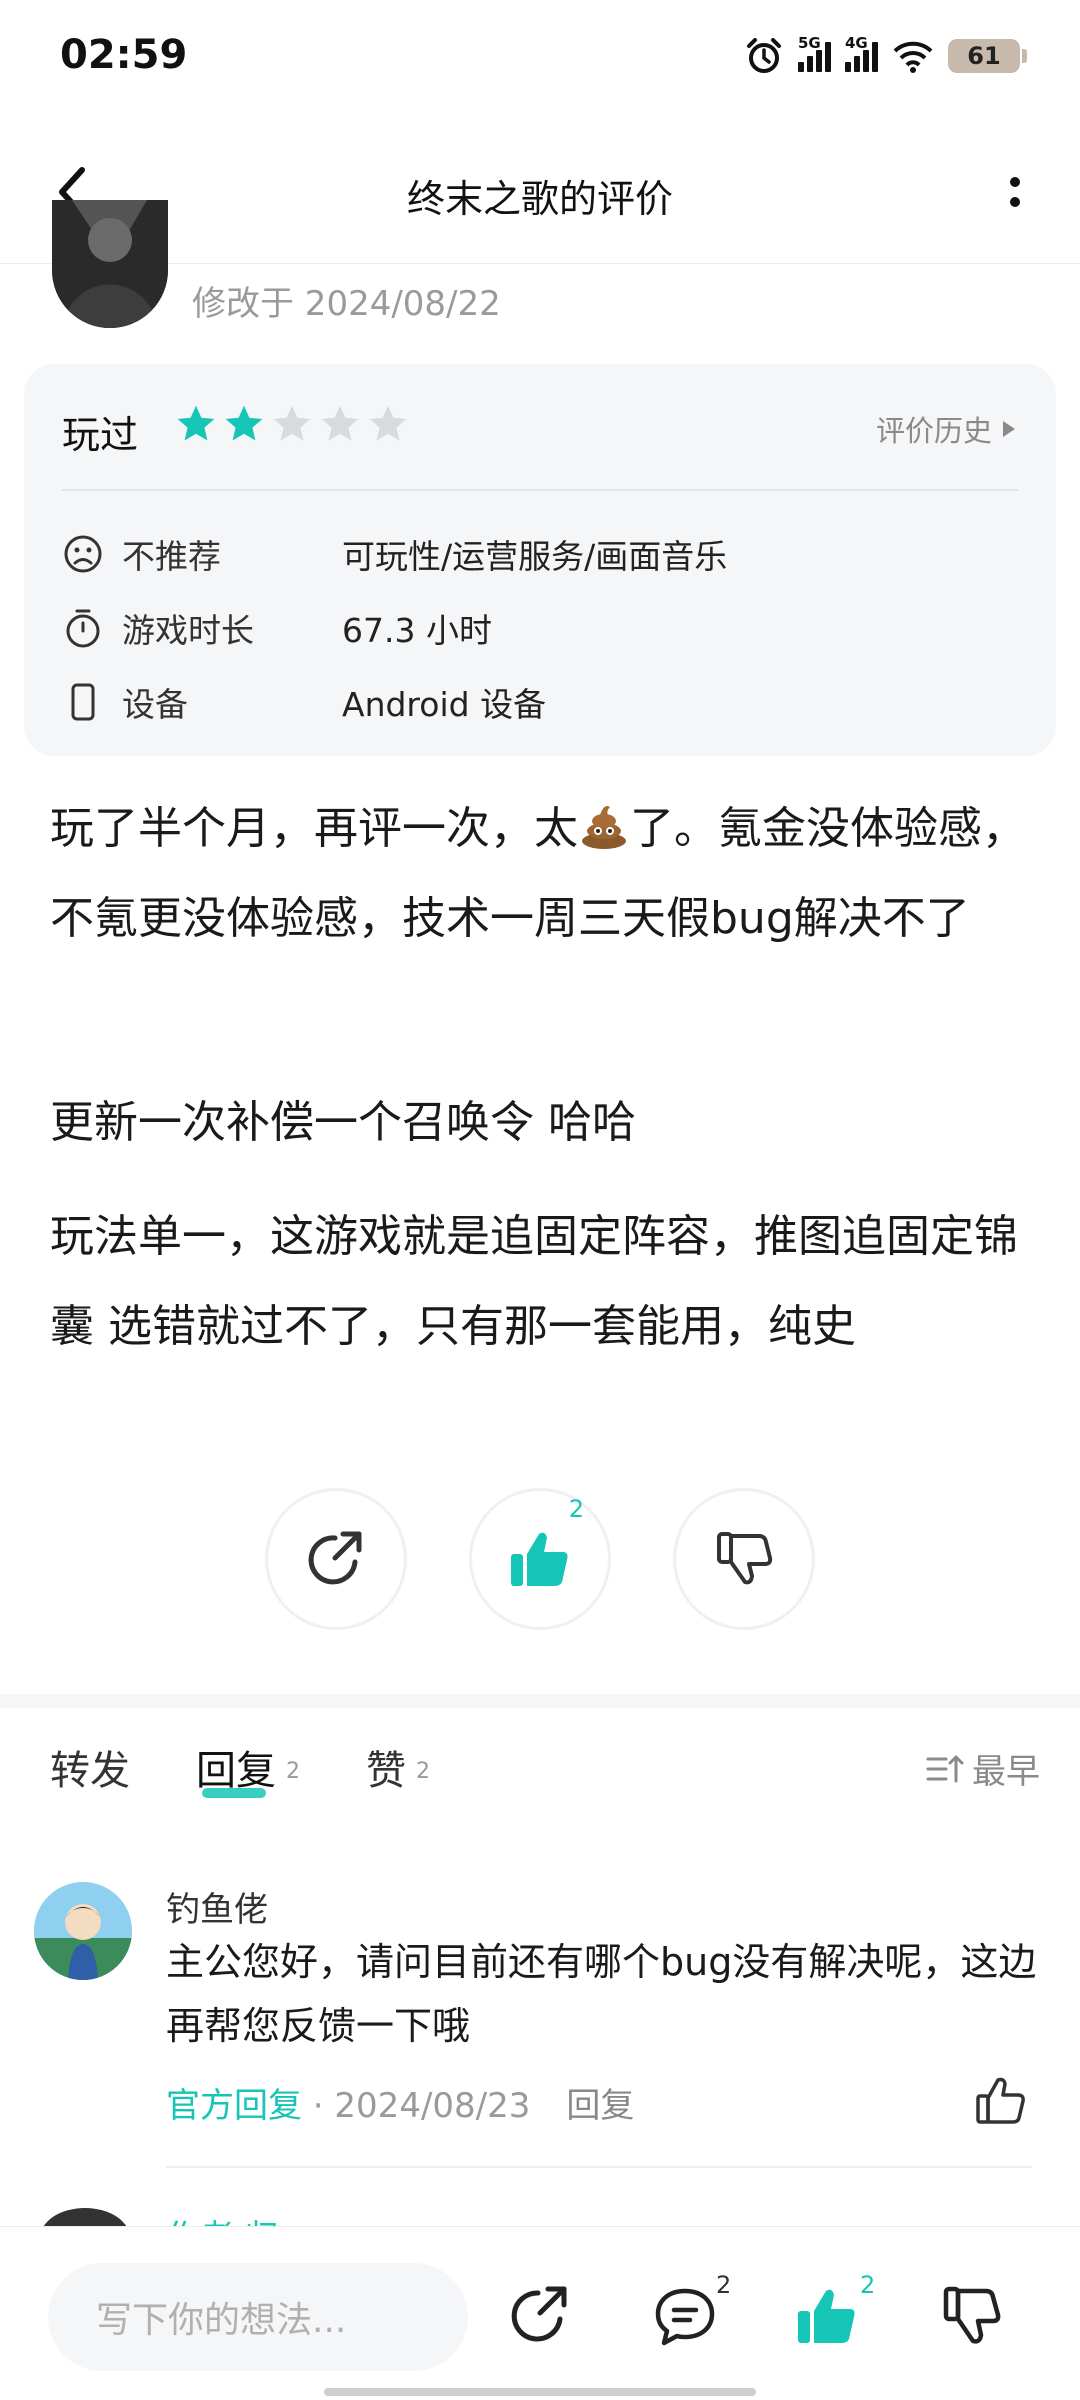 The height and width of the screenshot is (2400, 1080). I want to click on battery-icon: 61, so click(987, 56).